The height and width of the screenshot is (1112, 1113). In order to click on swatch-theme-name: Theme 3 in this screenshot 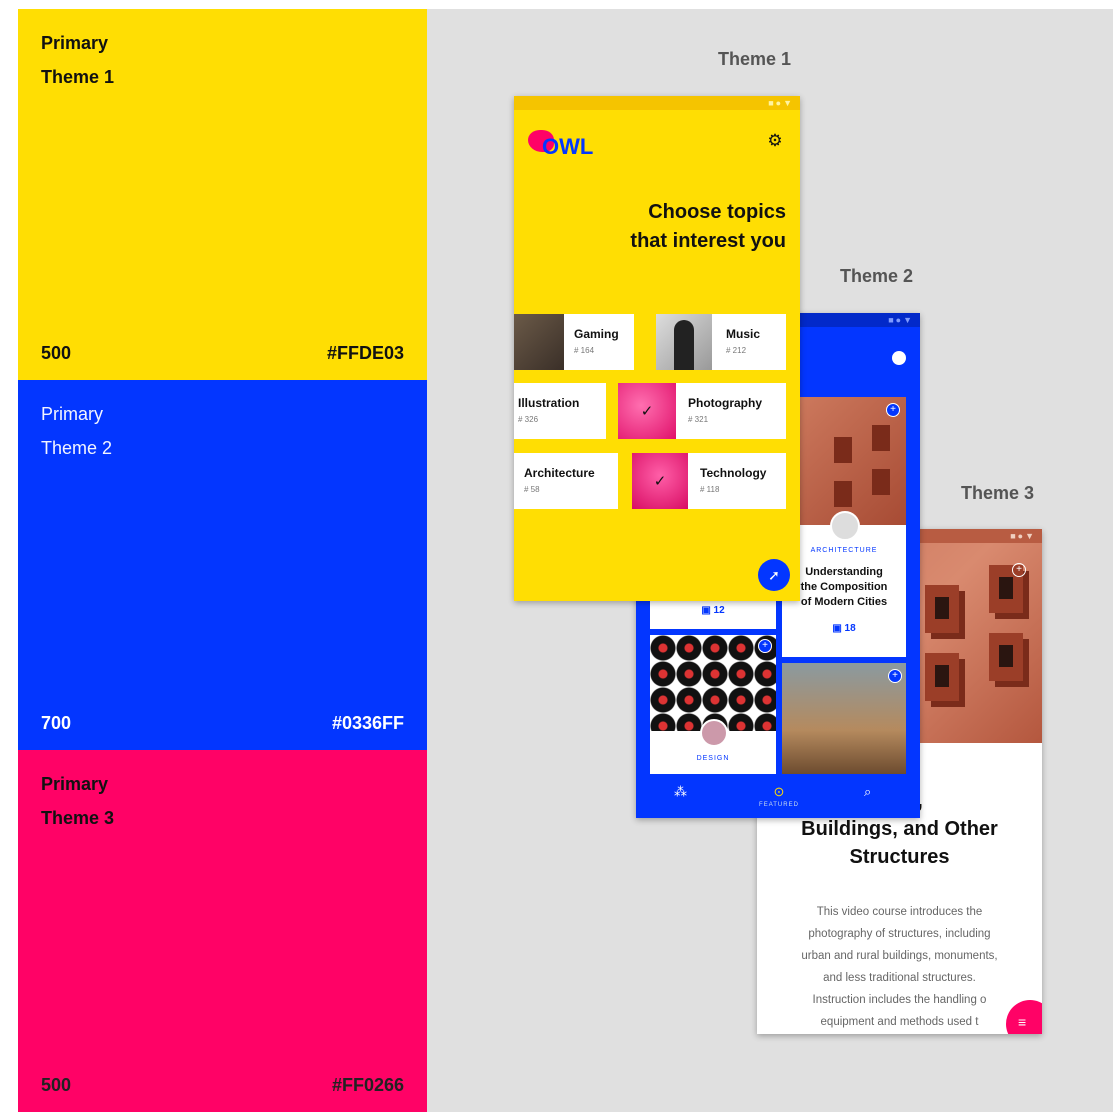, I will do `click(78, 818)`.